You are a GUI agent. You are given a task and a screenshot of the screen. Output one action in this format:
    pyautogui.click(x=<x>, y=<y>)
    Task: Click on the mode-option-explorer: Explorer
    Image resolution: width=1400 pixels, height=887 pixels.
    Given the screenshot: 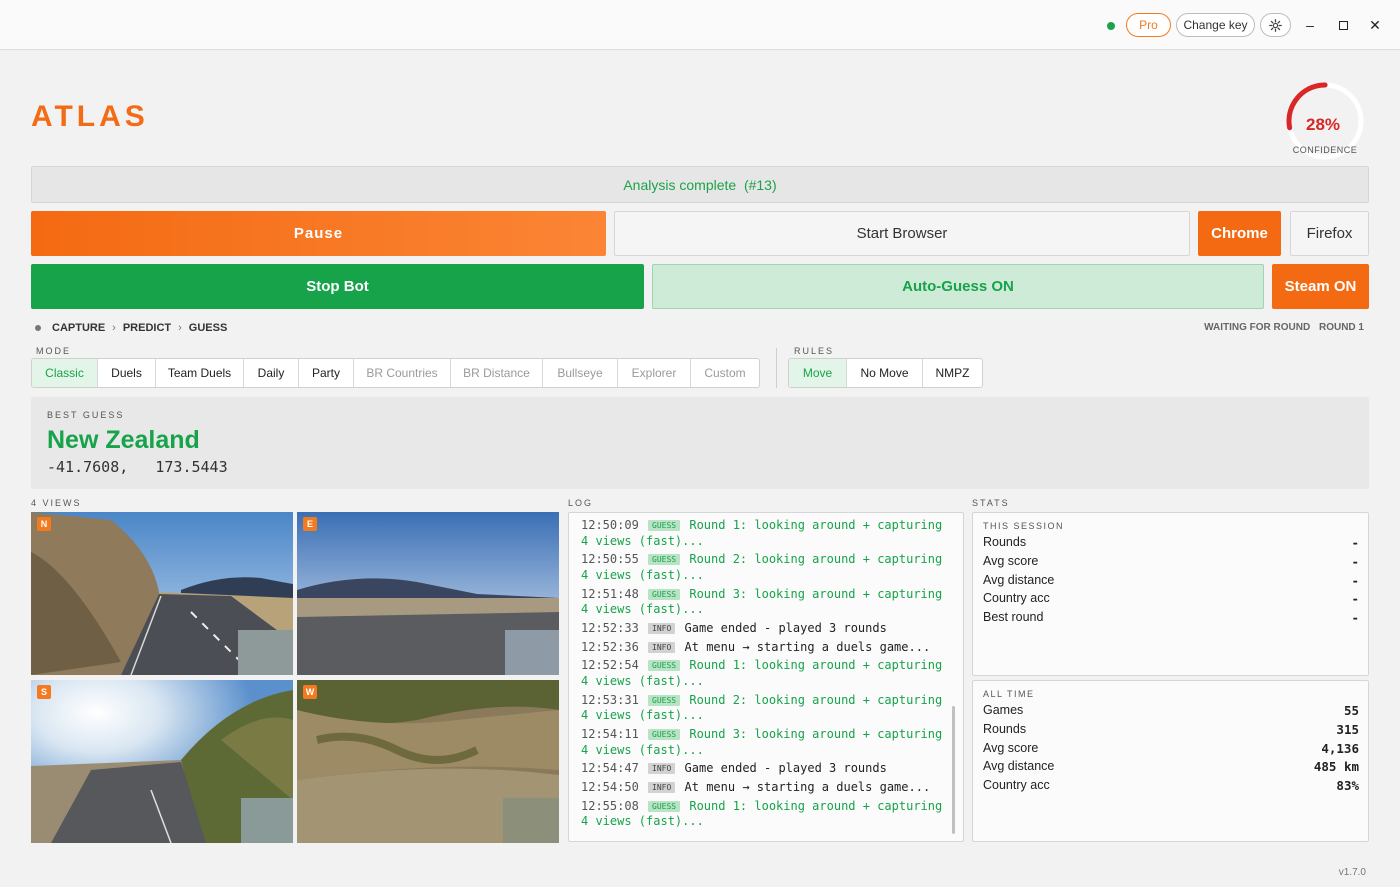 What is the action you would take?
    pyautogui.click(x=654, y=373)
    